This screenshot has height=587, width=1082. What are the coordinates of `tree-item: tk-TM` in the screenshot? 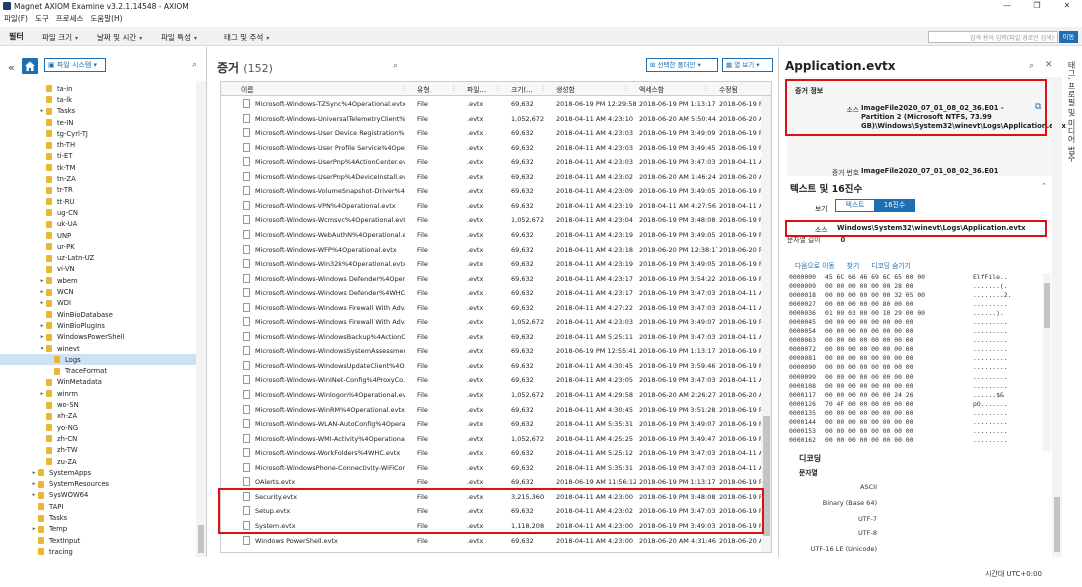 It's located at (98, 167).